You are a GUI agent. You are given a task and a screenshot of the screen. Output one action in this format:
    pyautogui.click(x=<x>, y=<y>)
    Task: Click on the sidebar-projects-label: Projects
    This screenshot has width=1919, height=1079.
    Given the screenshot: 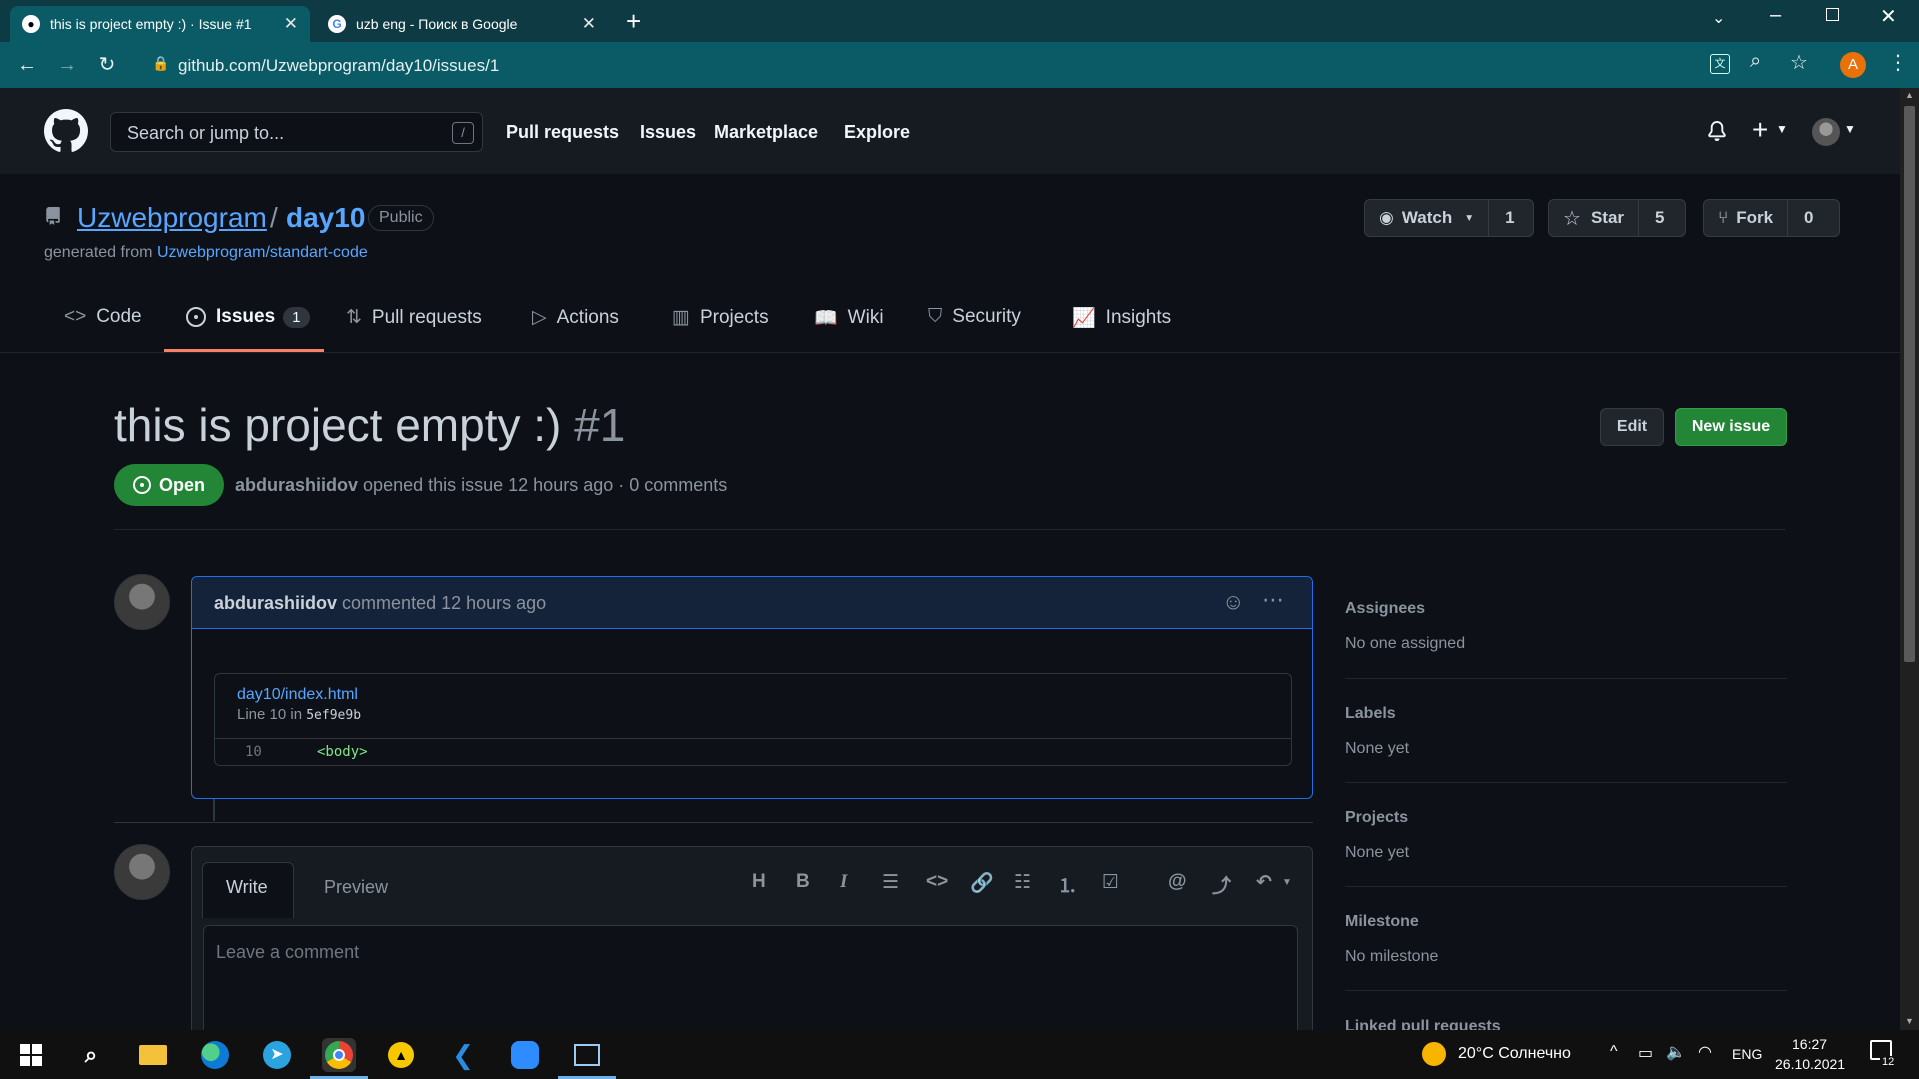 What is the action you would take?
    pyautogui.click(x=1376, y=818)
    